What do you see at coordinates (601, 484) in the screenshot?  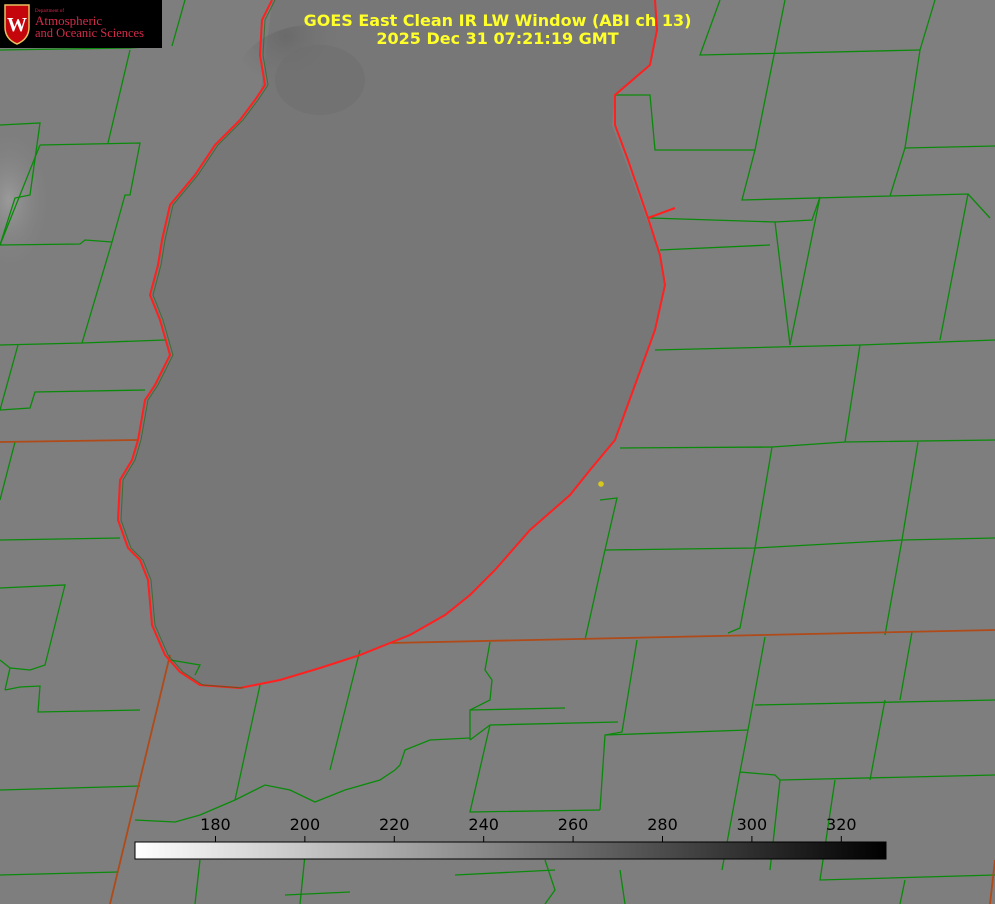 I see `location-marker` at bounding box center [601, 484].